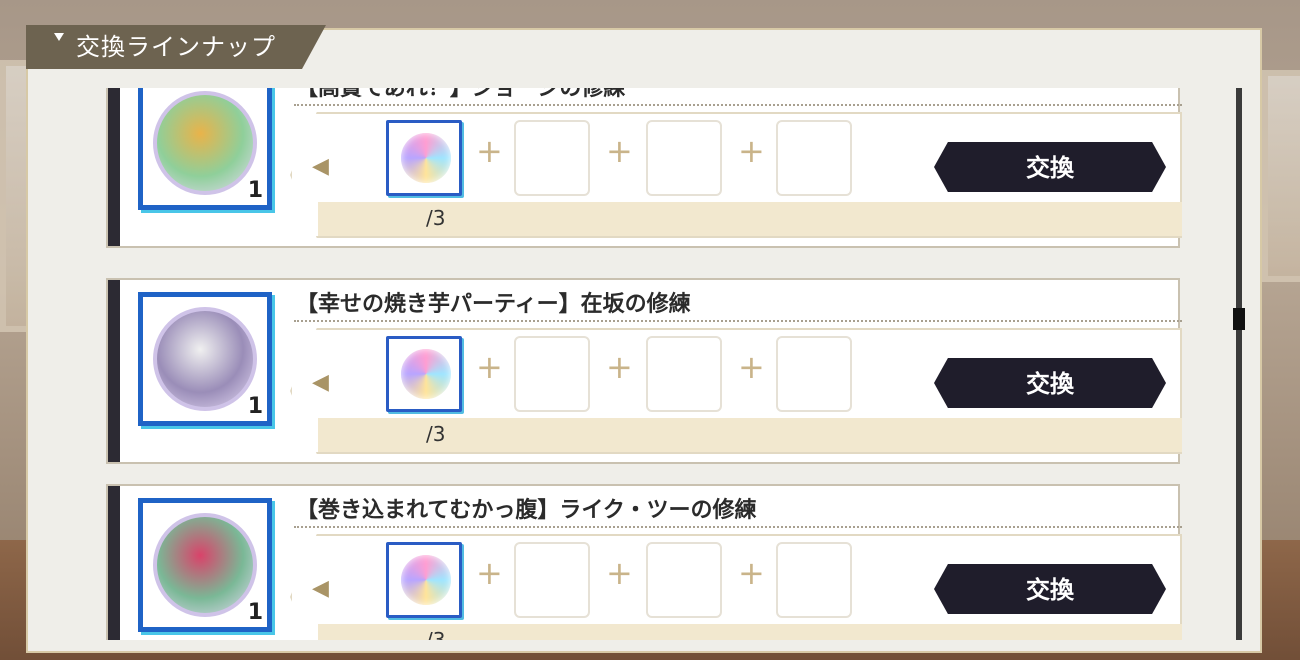 This screenshot has height=660, width=1300. What do you see at coordinates (526, 510) in the screenshot?
I see `row-title: 【巻き込まれてむかっ腹】ライク・ツーの修練` at bounding box center [526, 510].